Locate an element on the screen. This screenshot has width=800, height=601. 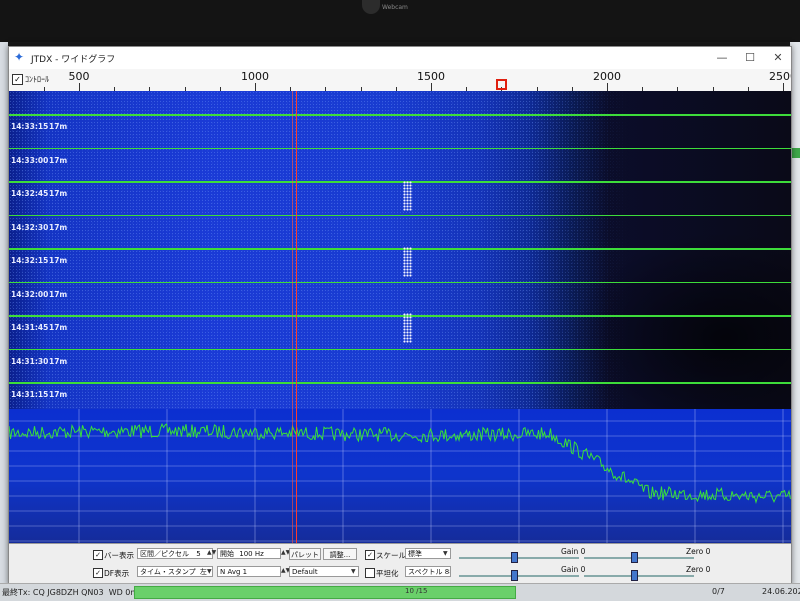
last-tx-text: 最終Tx: CQ JG8DZH QN03 WD 0m is located at coordinates (70, 592).